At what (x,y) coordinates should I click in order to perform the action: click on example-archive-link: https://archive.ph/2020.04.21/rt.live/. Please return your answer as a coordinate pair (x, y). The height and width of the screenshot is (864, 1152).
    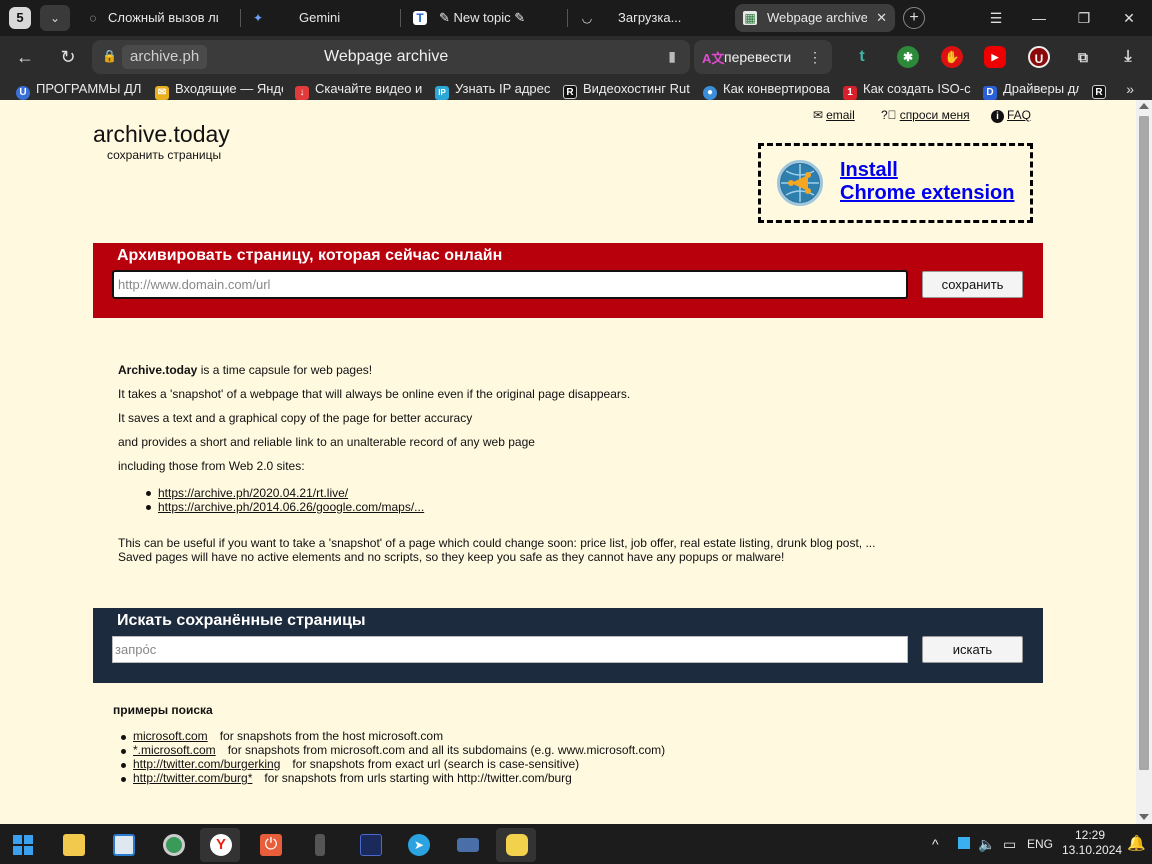
    Looking at the image, I should click on (253, 493).